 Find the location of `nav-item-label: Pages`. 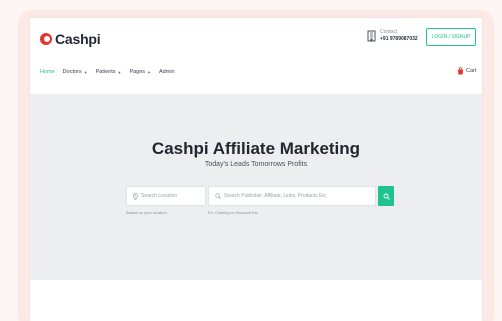

nav-item-label: Pages is located at coordinates (137, 72).